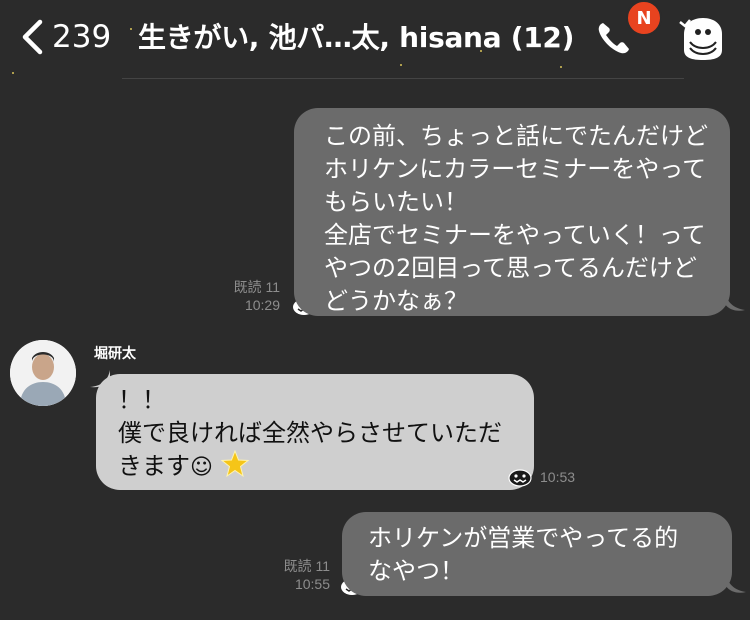  Describe the element at coordinates (537, 554) in the screenshot. I see `message-bubble-outgoing: ホリケンが営業でやってる的 なやつ！` at that location.